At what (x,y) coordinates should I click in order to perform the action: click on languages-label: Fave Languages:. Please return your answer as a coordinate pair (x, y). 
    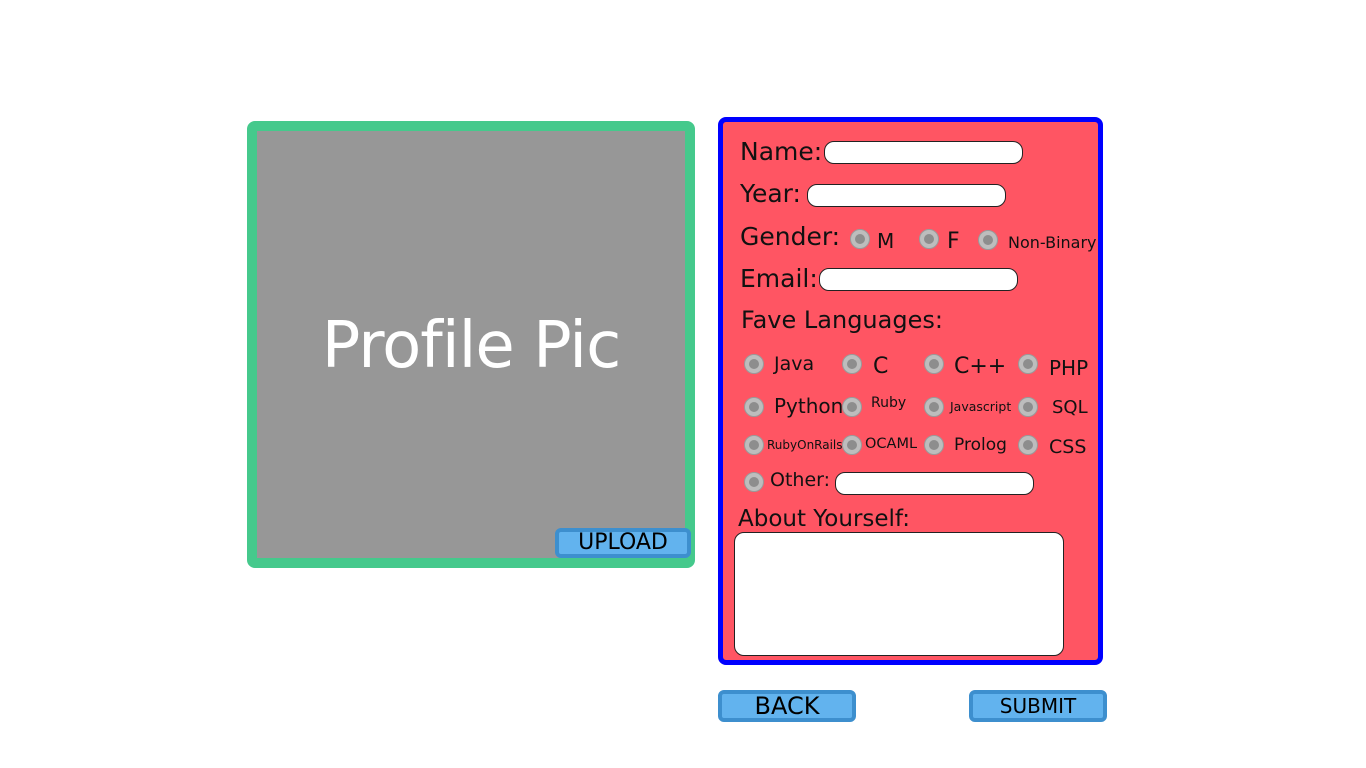
    Looking at the image, I should click on (842, 320).